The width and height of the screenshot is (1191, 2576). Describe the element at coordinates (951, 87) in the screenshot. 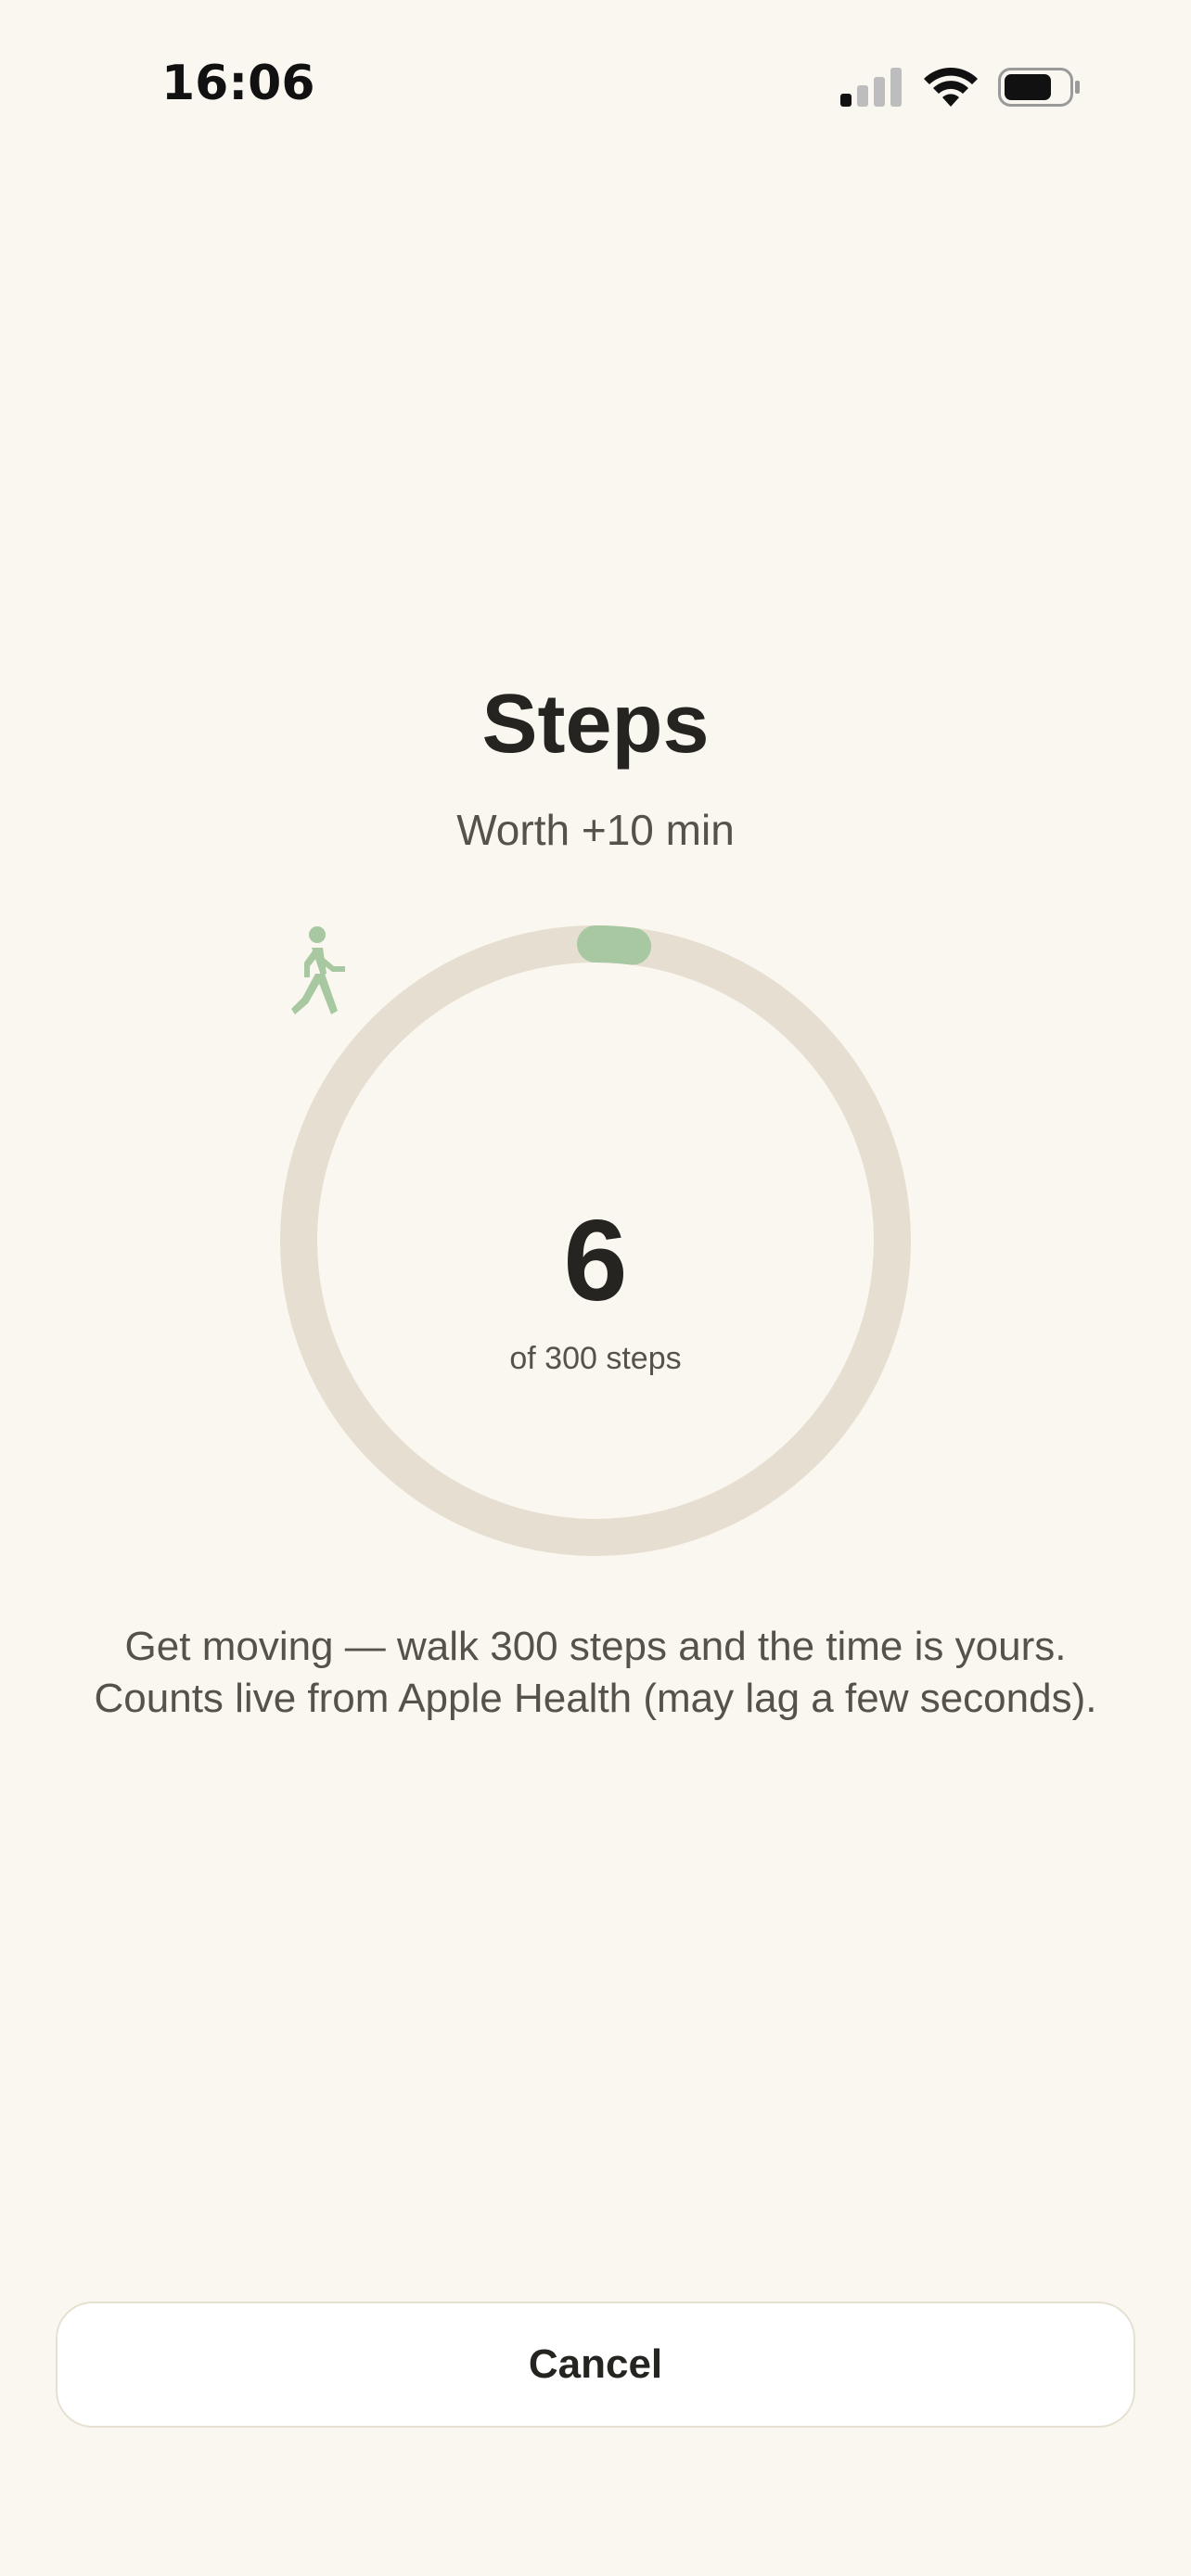

I see `wifi-icon` at that location.